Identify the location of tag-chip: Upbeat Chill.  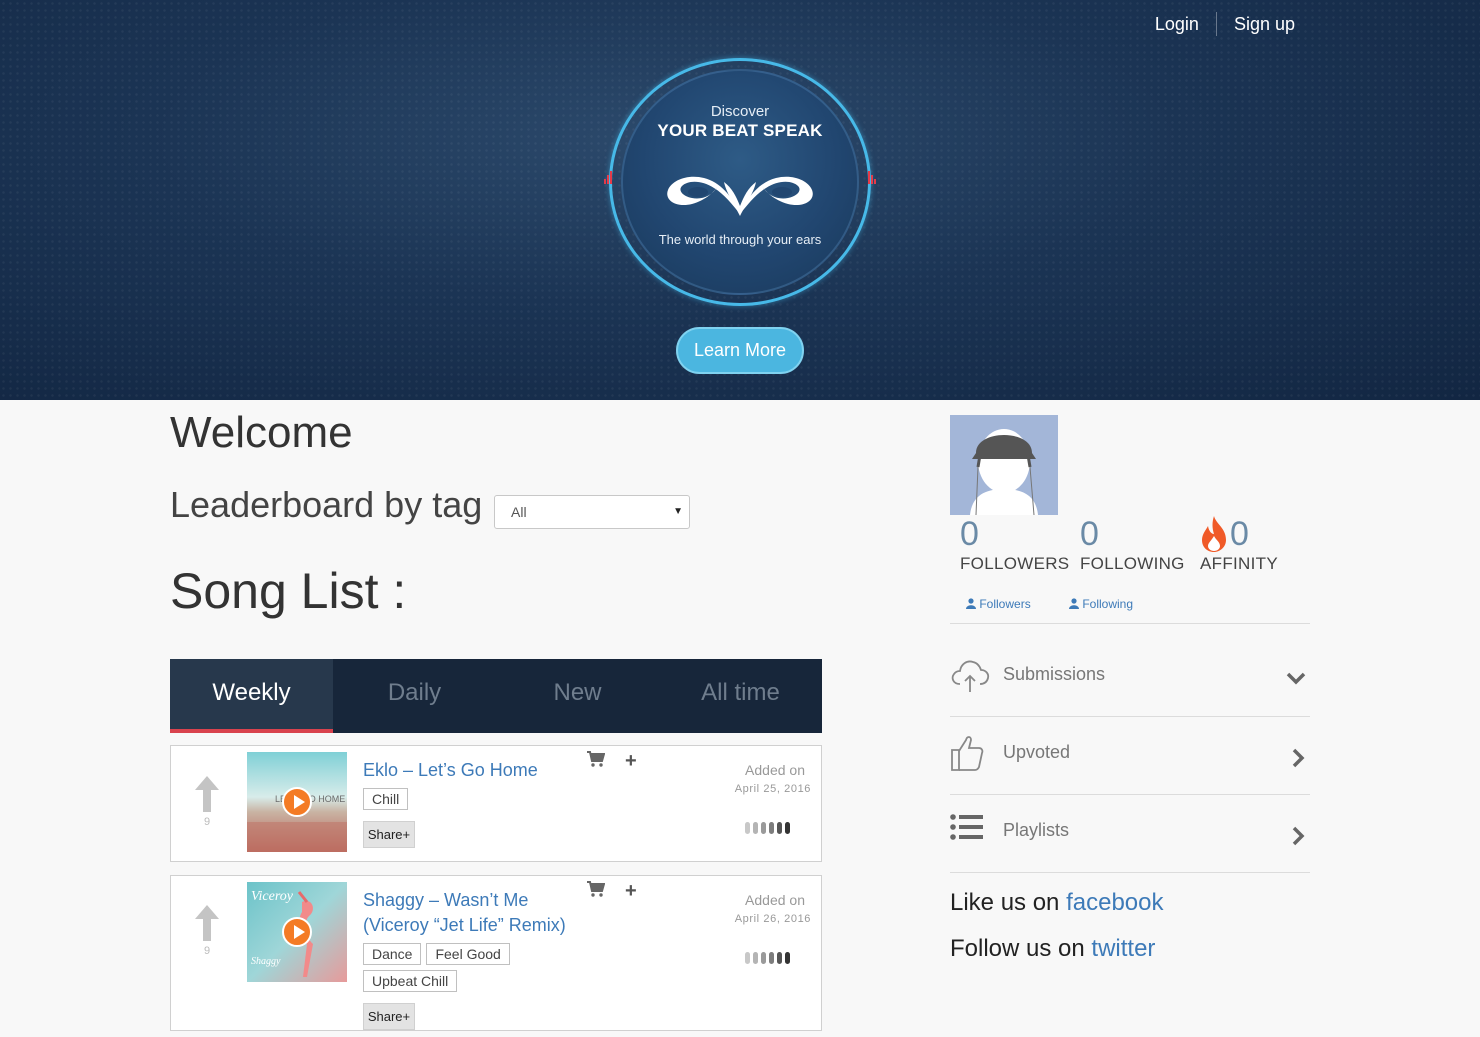
(410, 981).